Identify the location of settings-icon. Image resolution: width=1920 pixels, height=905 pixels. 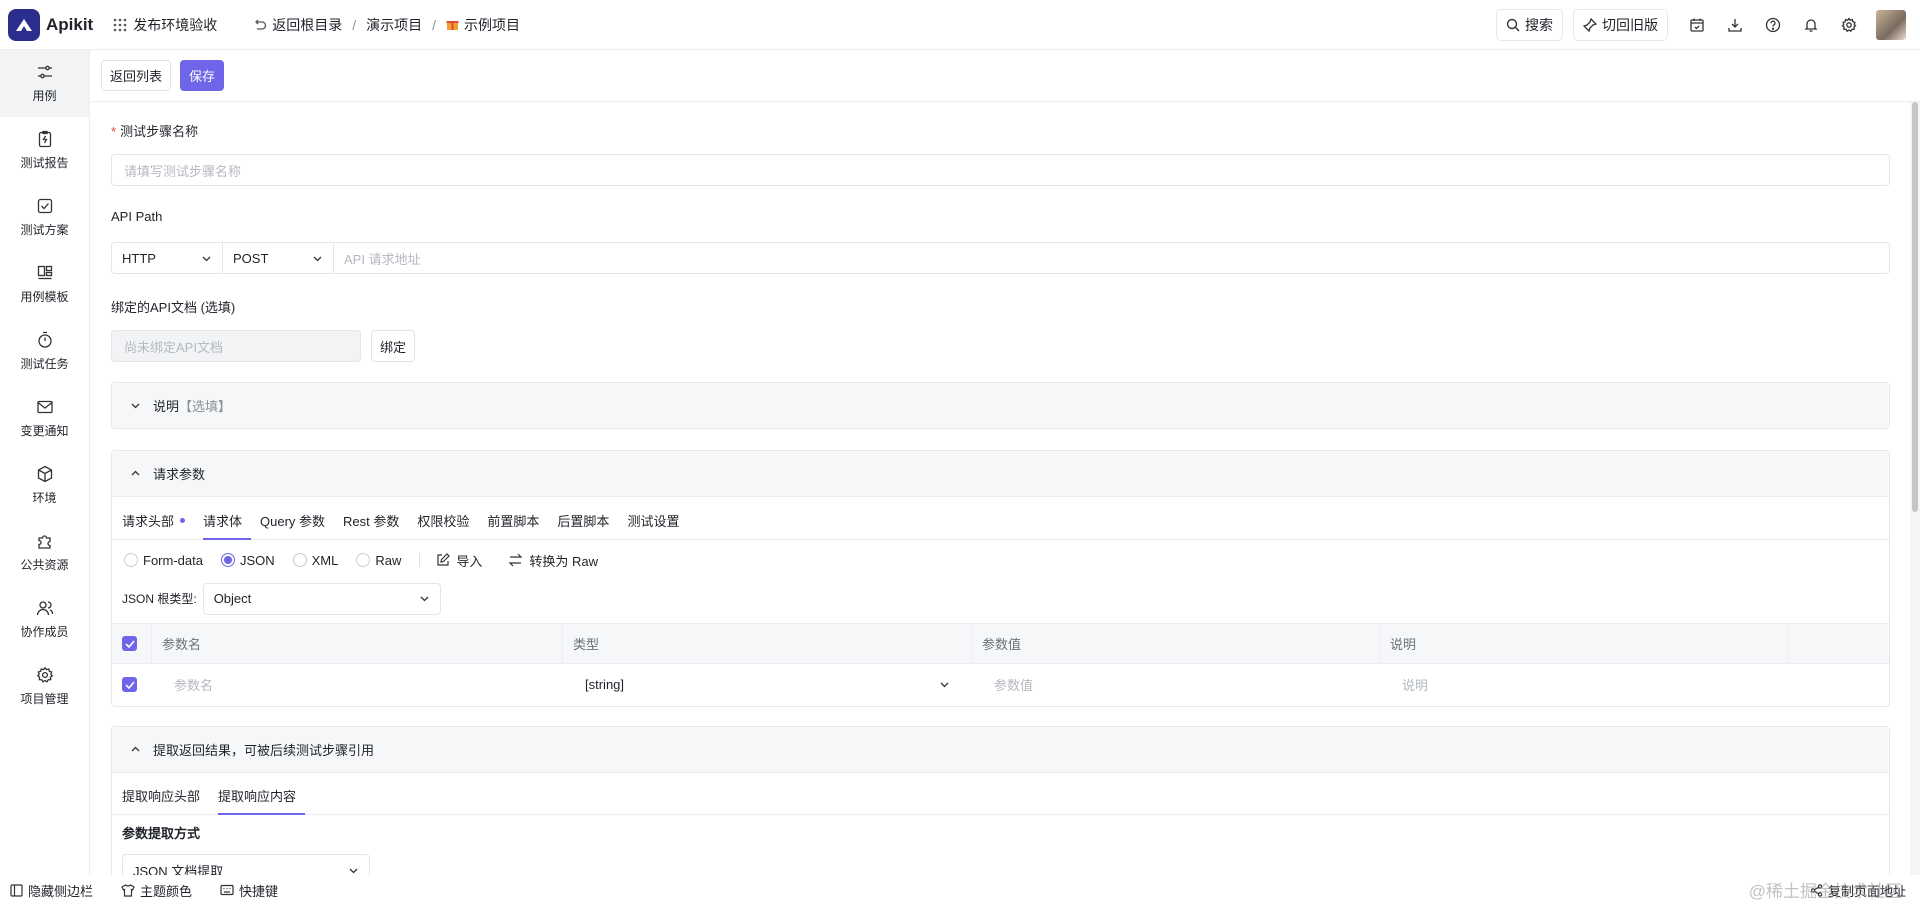
(1849, 25).